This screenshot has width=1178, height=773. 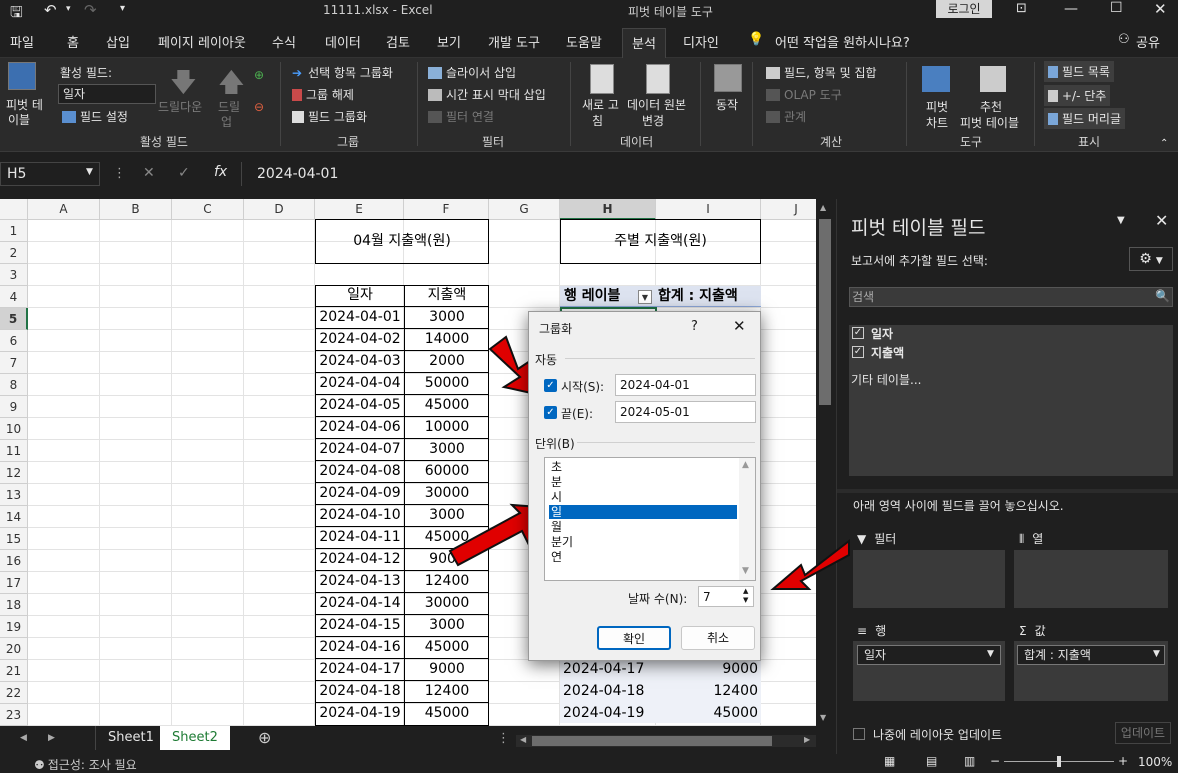 I want to click on pivot-table-button-line2: 이블, so click(x=19, y=119).